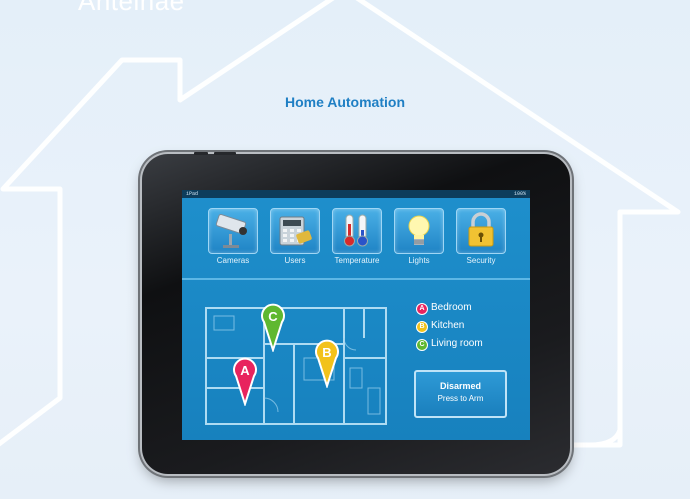  I want to click on room-legend: A Bedroom B Kitchen C Living room, so click(471, 329).